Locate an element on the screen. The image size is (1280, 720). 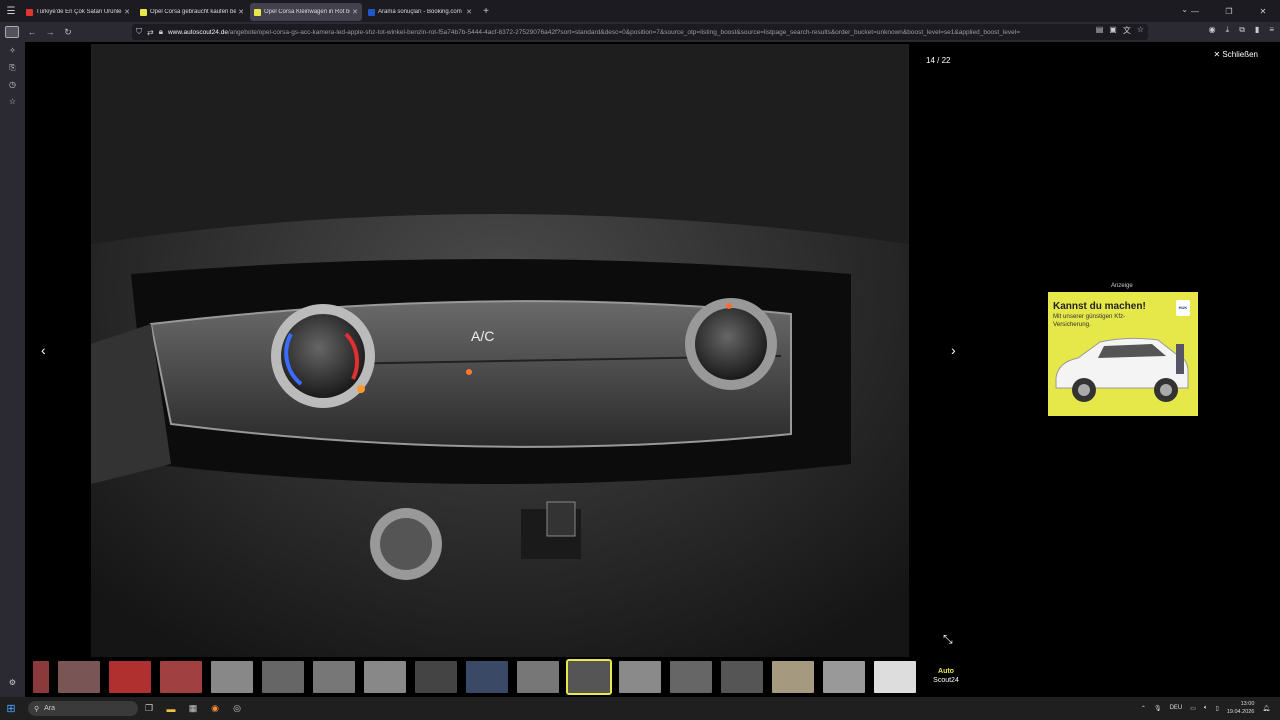
new-tab-button: + is located at coordinates (486, 11).